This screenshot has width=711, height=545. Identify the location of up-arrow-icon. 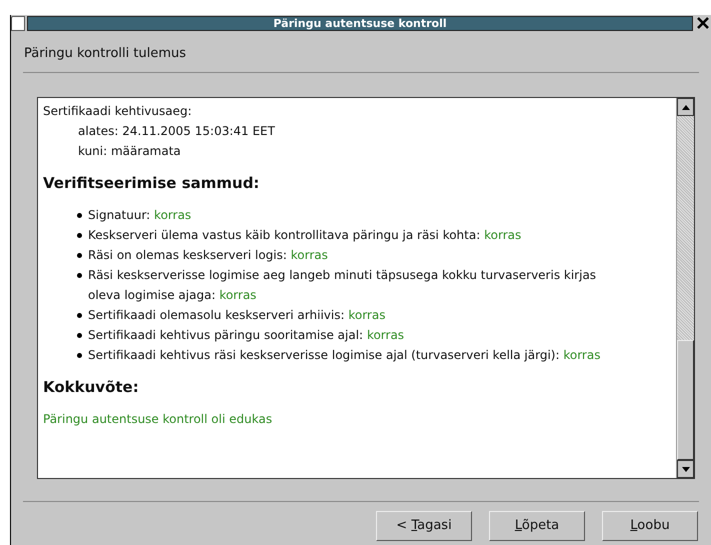
(686, 107).